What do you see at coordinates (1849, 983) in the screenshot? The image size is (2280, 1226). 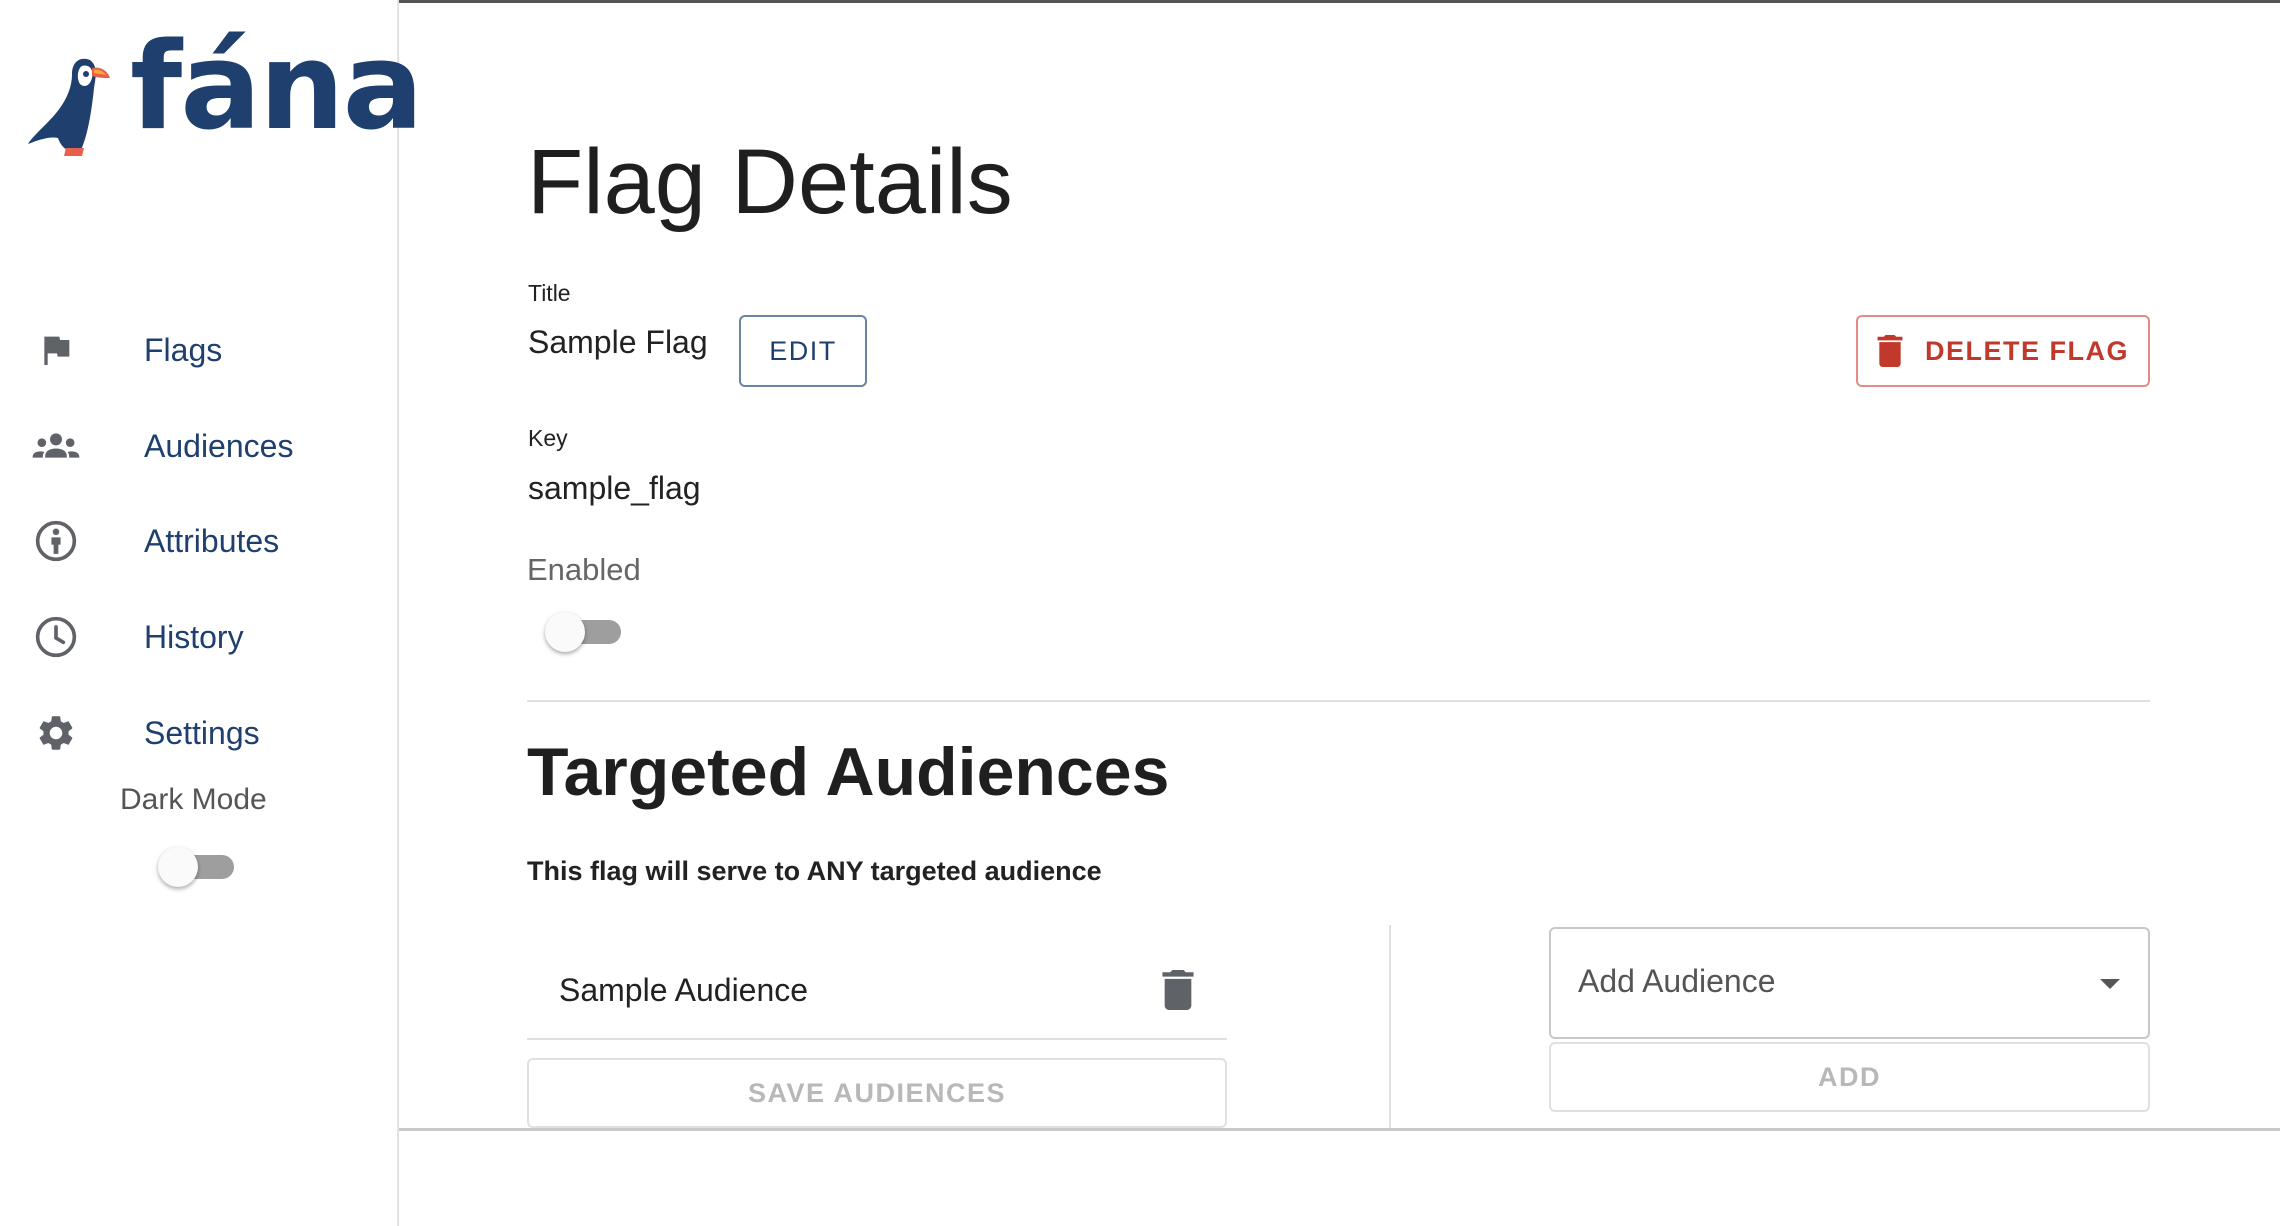 I see `add-audience-select: Add Audience` at bounding box center [1849, 983].